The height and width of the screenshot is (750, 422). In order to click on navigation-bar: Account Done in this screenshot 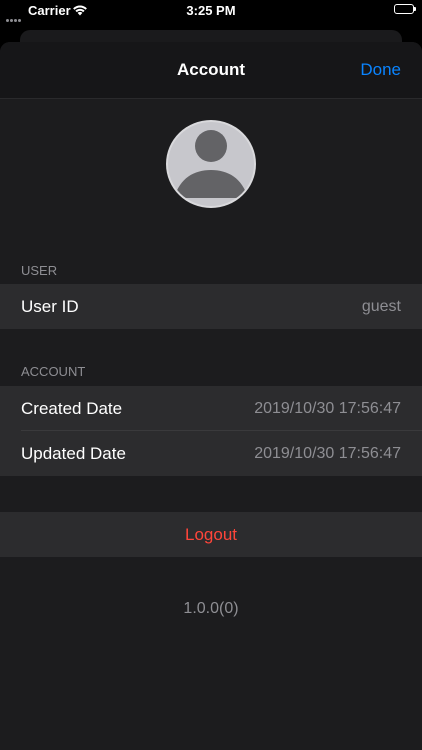, I will do `click(211, 70)`.